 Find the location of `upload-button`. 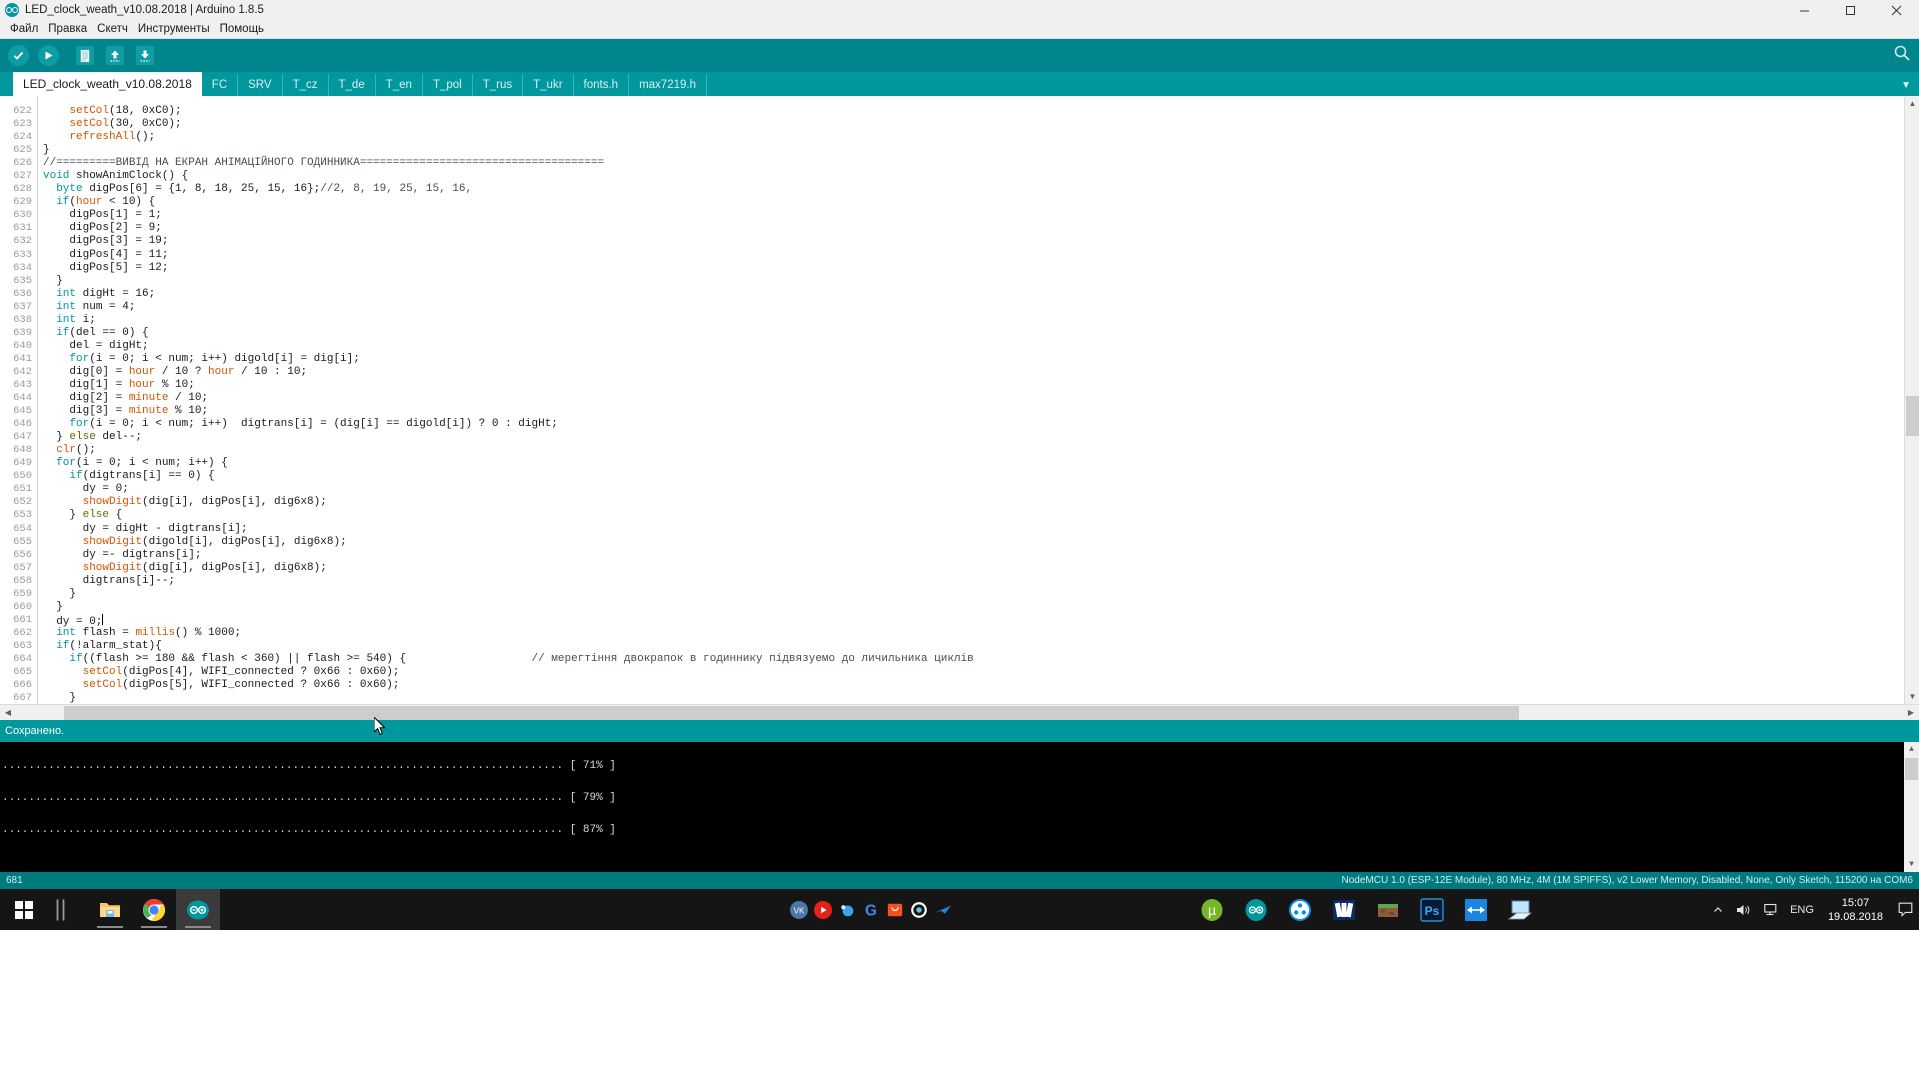

upload-button is located at coordinates (48, 56).